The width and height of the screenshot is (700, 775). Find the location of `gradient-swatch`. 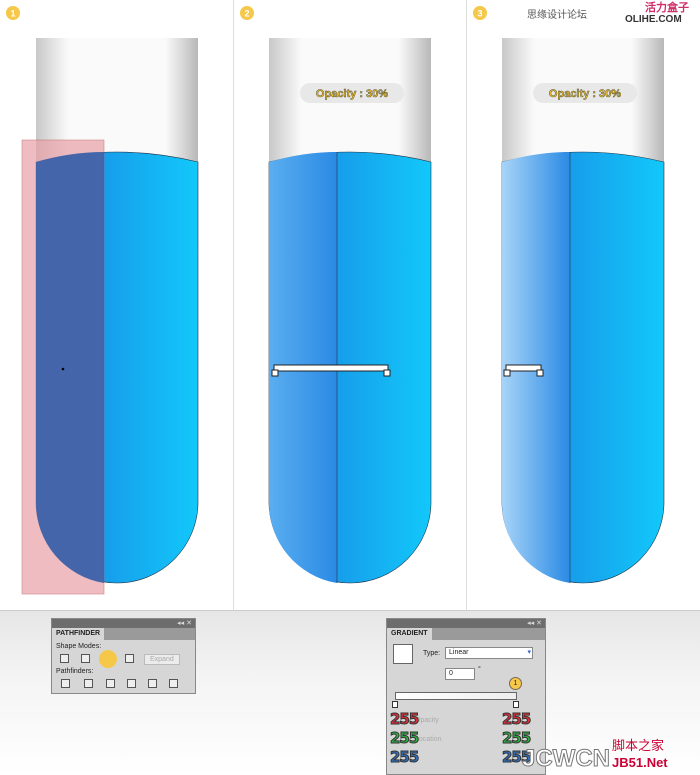

gradient-swatch is located at coordinates (403, 654).